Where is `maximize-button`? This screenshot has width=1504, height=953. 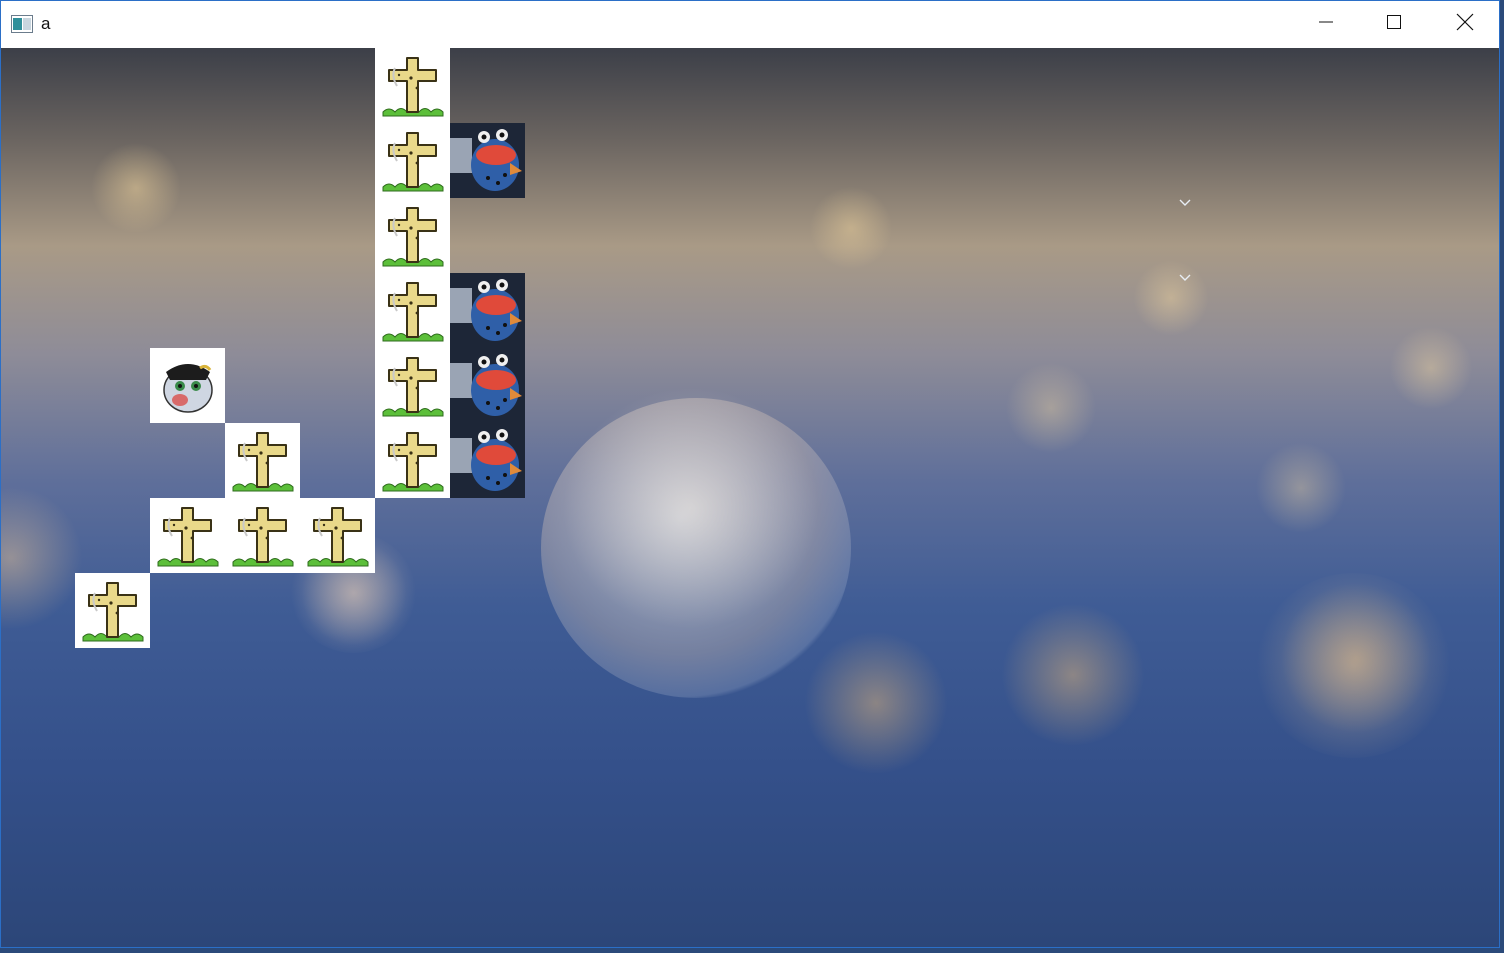 maximize-button is located at coordinates (1394, 24).